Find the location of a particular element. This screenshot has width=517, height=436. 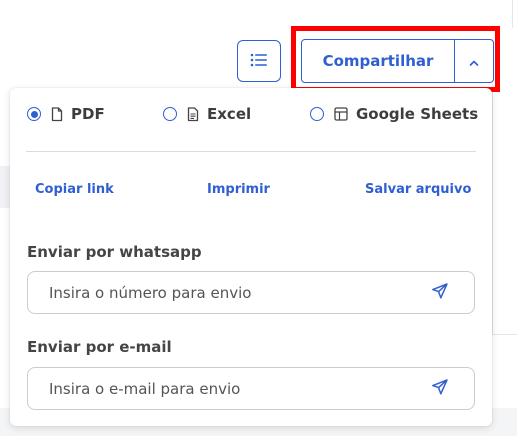

background-divider is located at coordinates (512, 14).